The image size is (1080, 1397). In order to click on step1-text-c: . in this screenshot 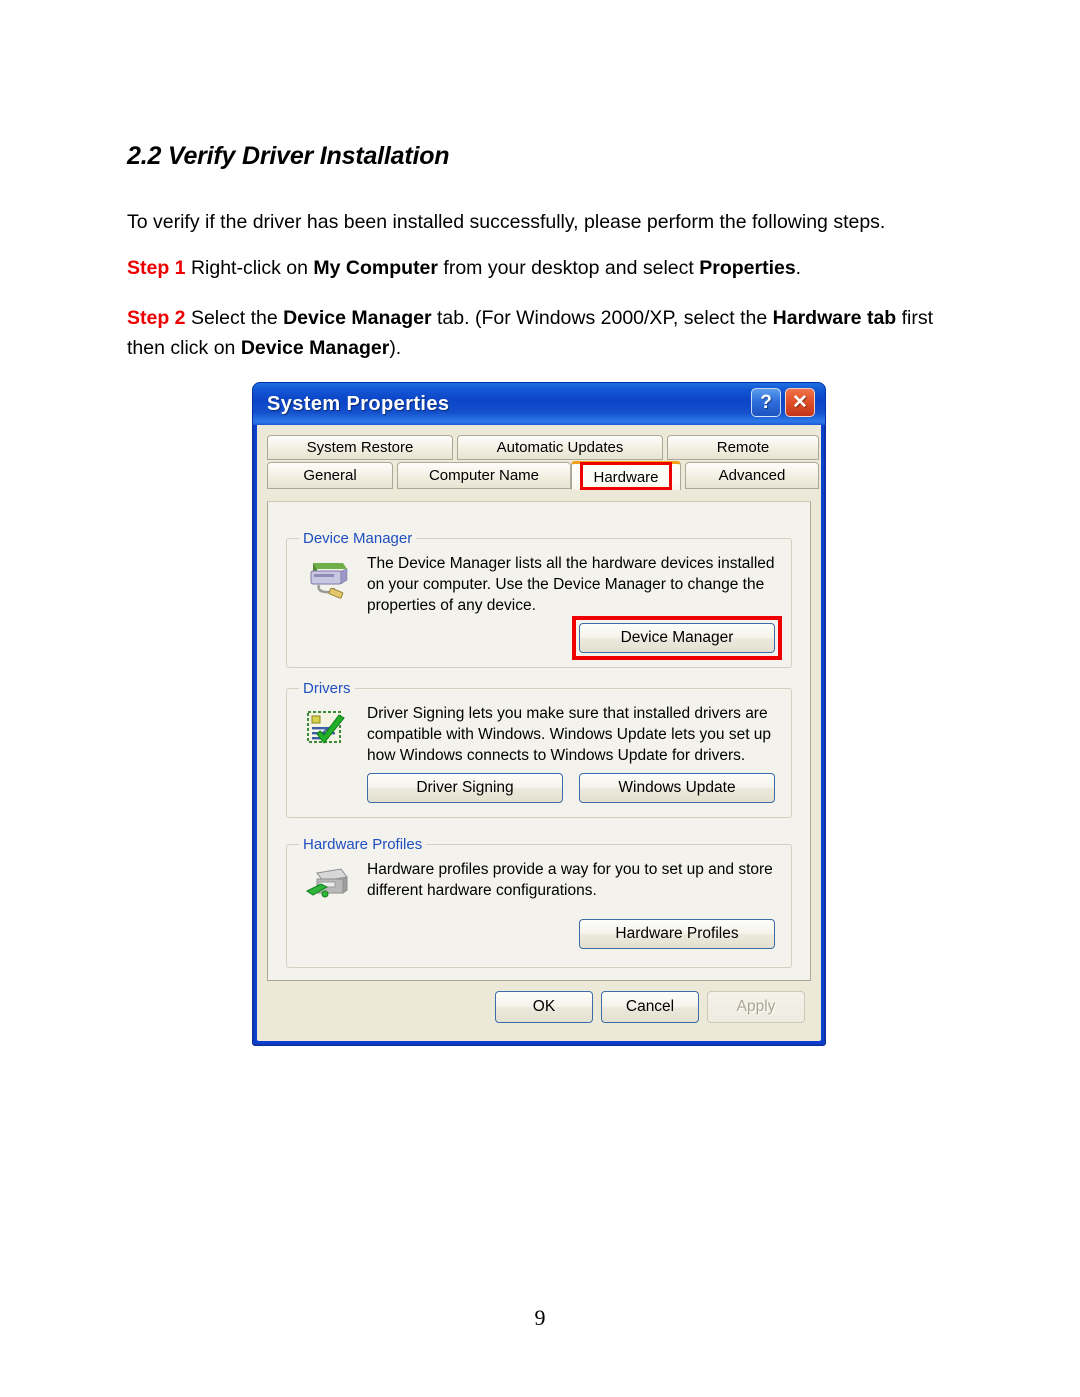, I will do `click(798, 268)`.